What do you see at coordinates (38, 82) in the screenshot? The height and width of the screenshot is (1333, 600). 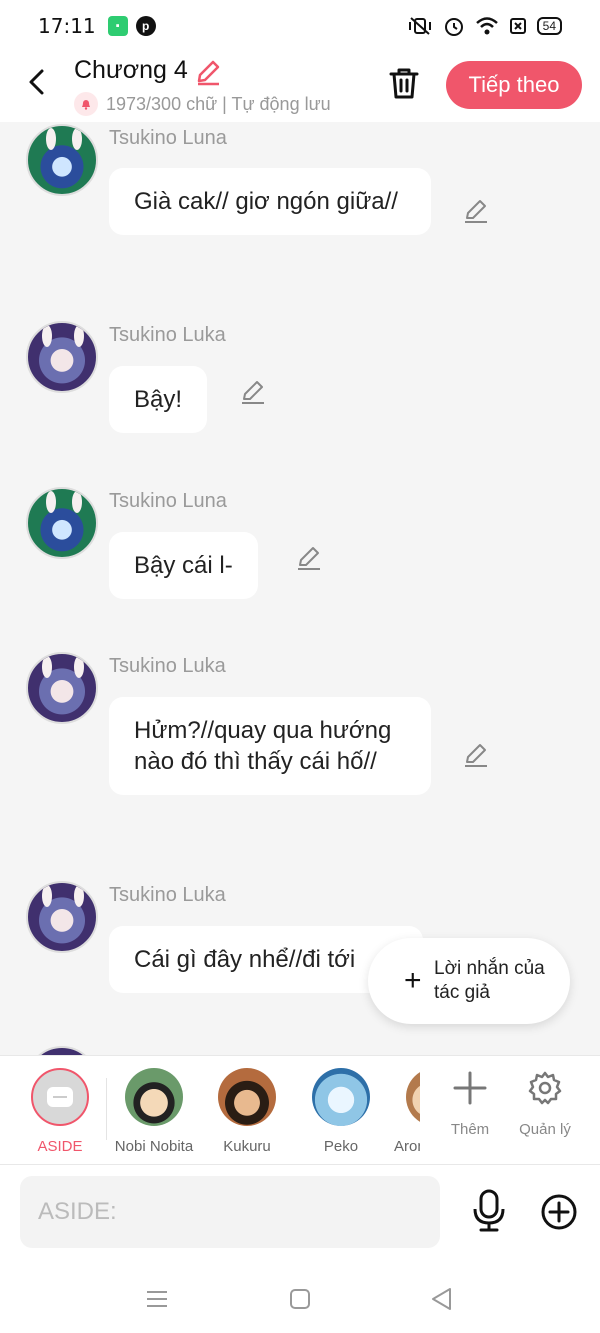 I see `back-button` at bounding box center [38, 82].